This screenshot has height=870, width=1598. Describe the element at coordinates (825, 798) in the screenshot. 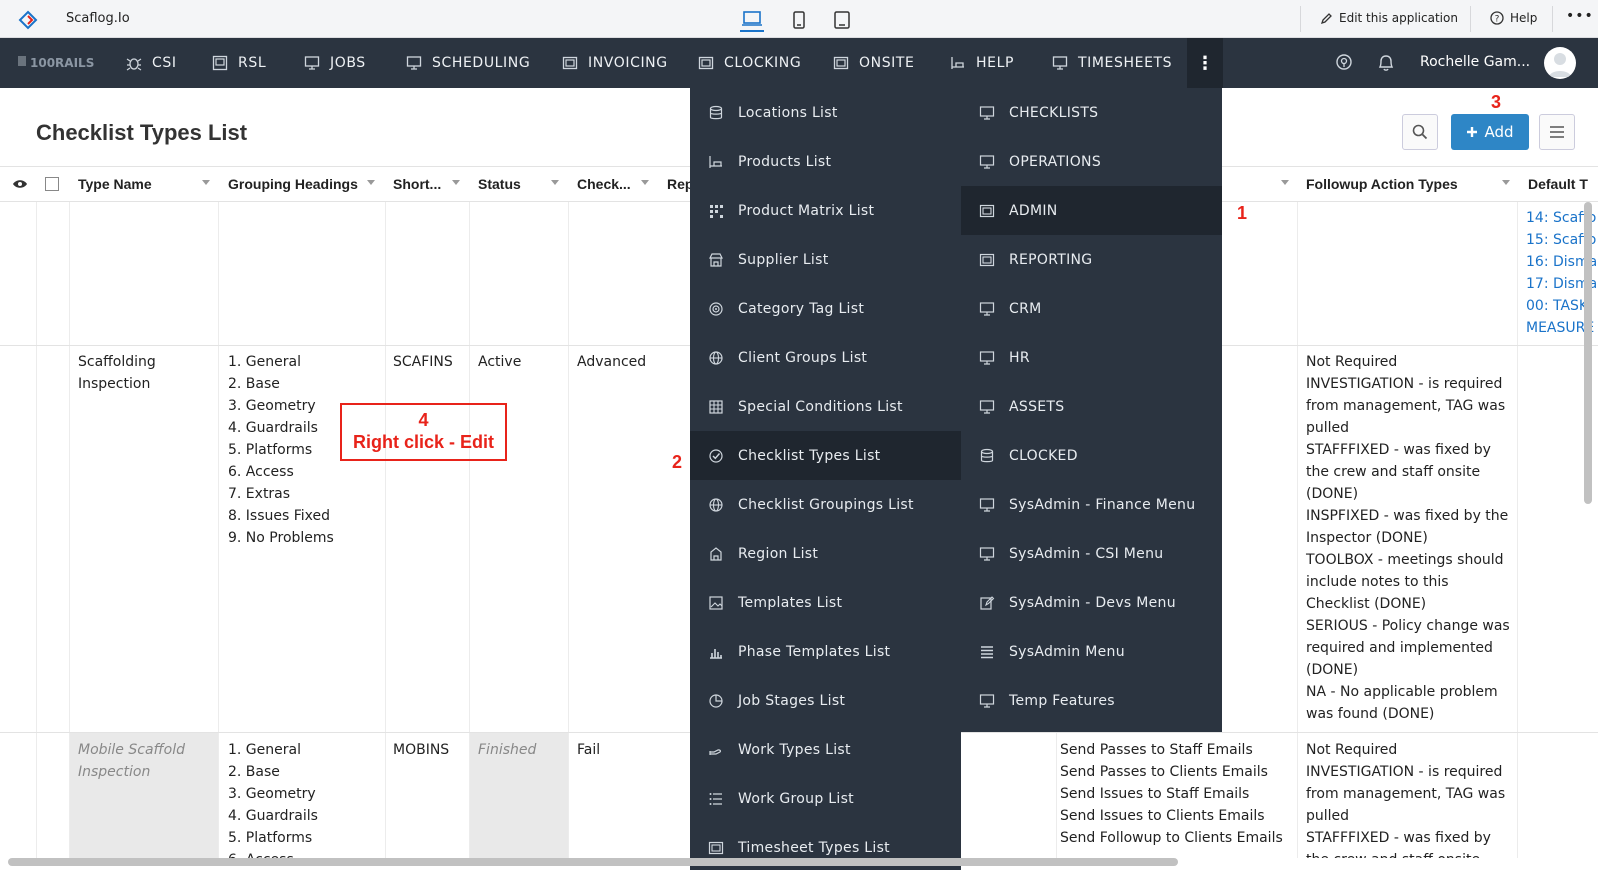

I see `menu-item-work-group-list: Work Group List` at that location.